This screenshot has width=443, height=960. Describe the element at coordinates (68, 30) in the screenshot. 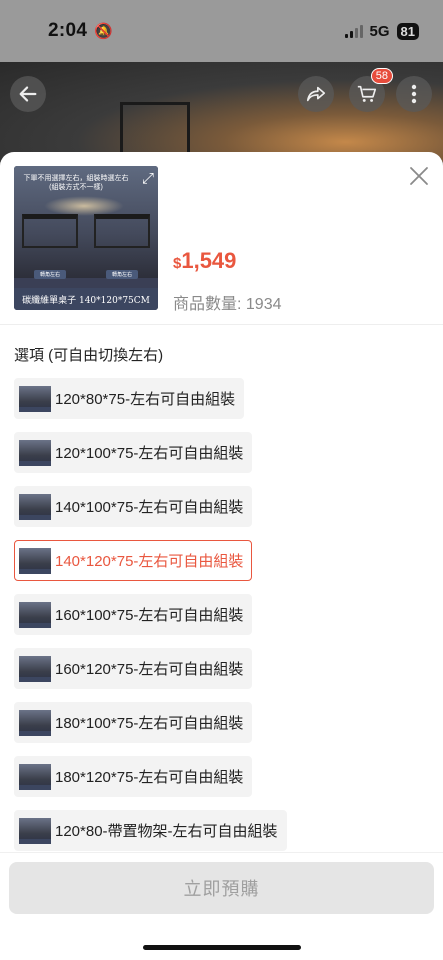

I see `status-time: 2:04` at that location.